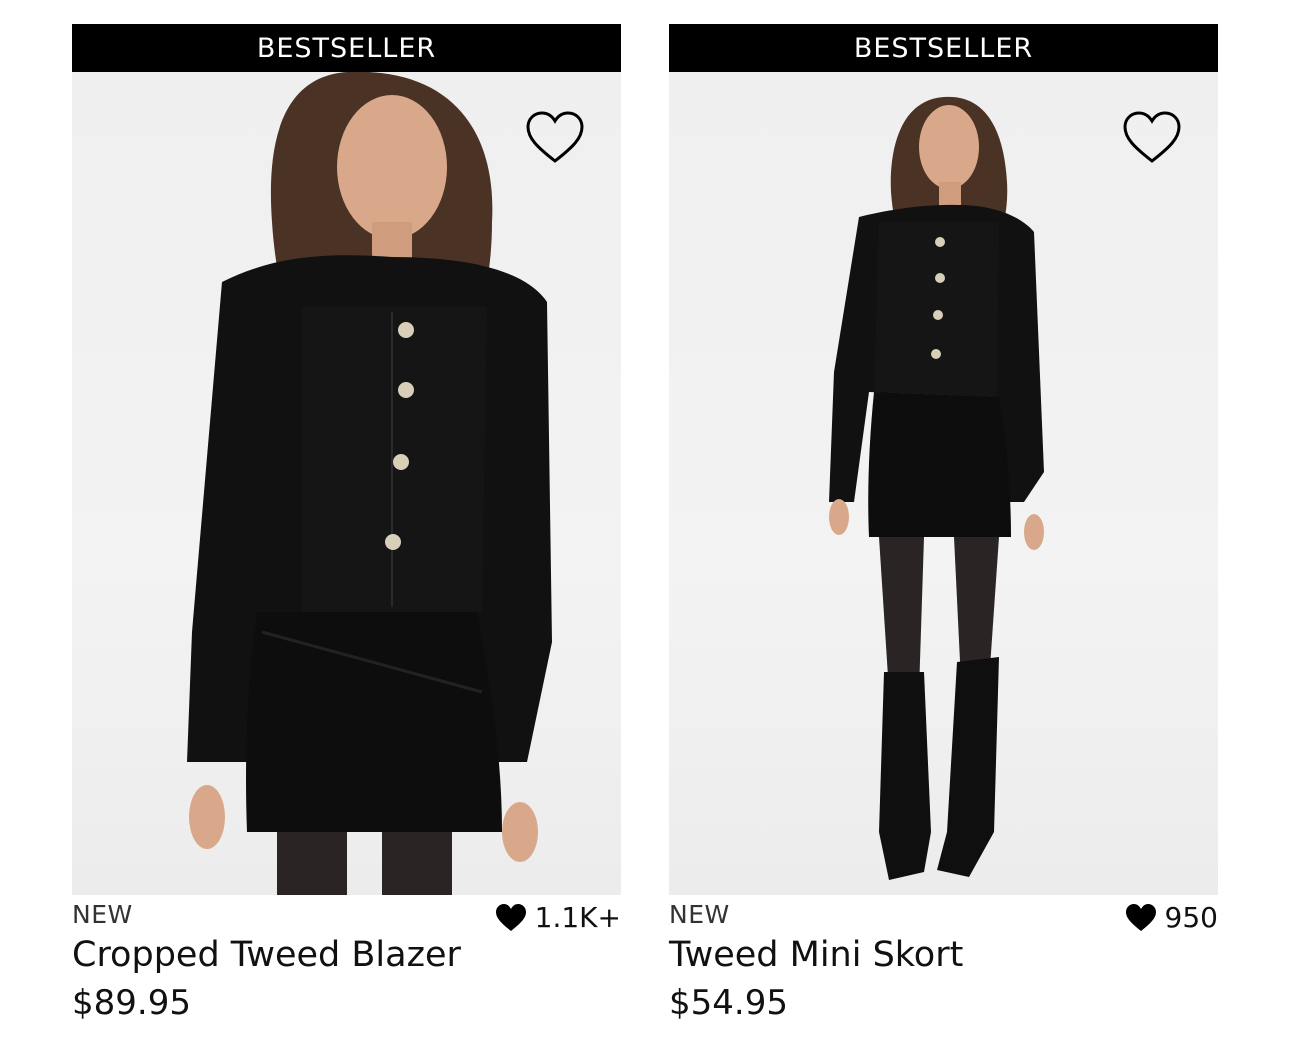 This screenshot has height=1064, width=1290. I want to click on likes-value: 950, so click(1191, 917).